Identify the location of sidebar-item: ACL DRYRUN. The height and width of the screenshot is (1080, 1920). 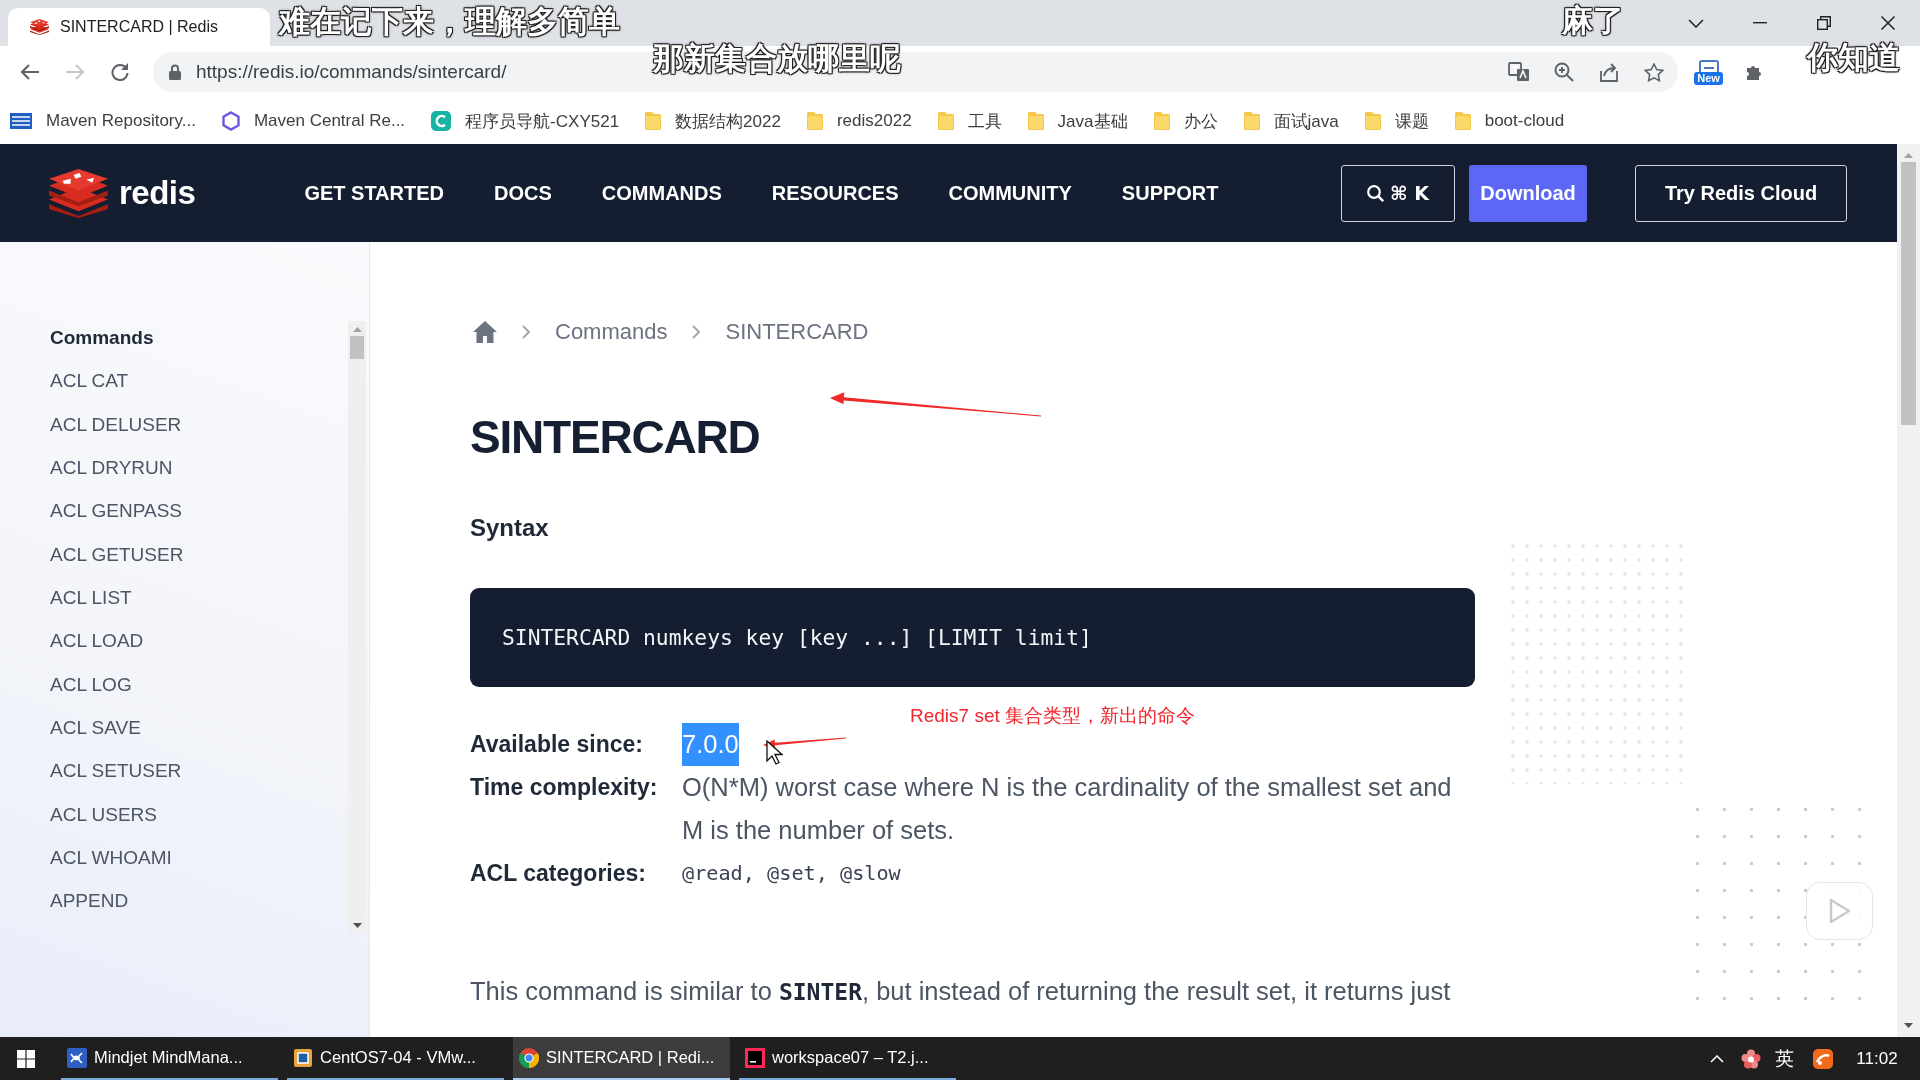
(199, 468).